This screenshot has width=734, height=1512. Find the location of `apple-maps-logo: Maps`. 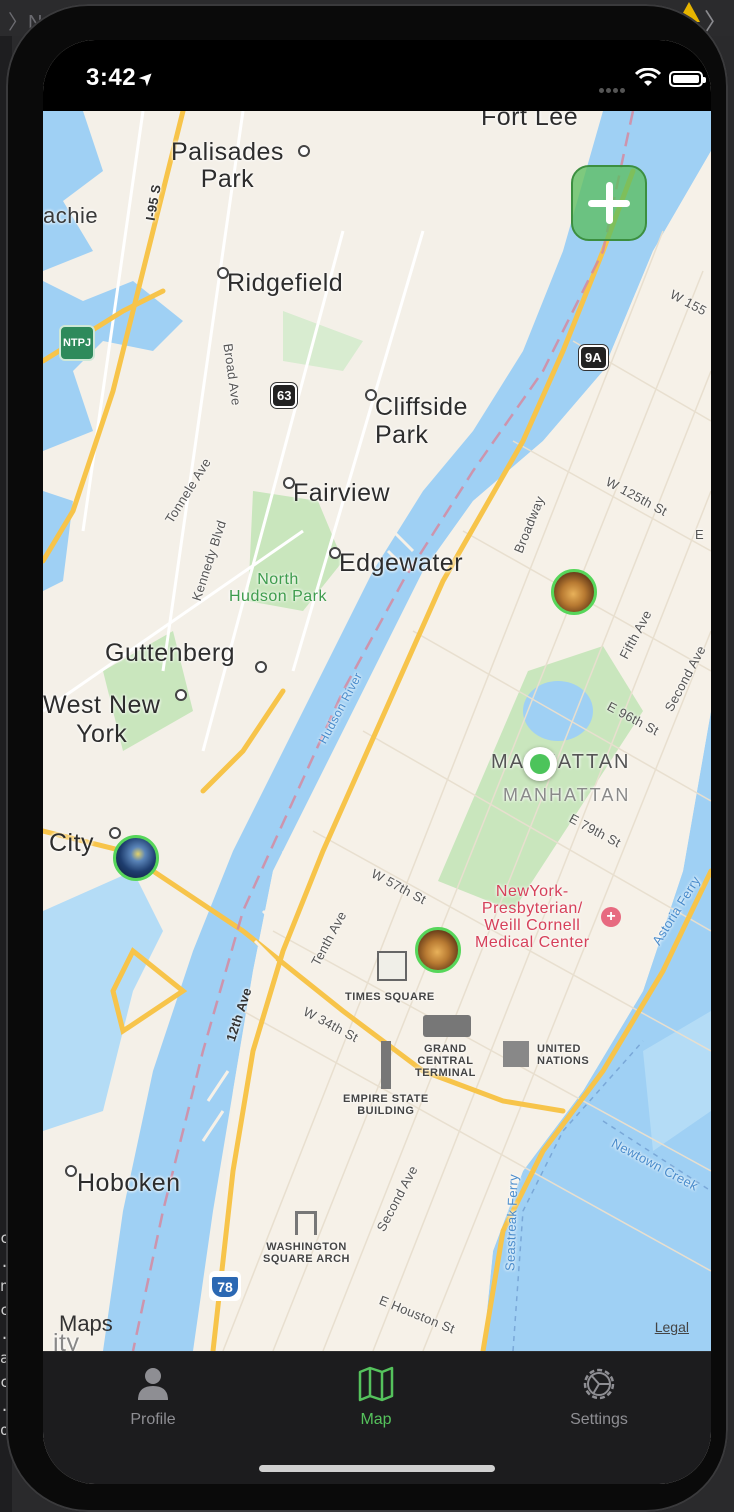

apple-maps-logo: Maps is located at coordinates (86, 1324).